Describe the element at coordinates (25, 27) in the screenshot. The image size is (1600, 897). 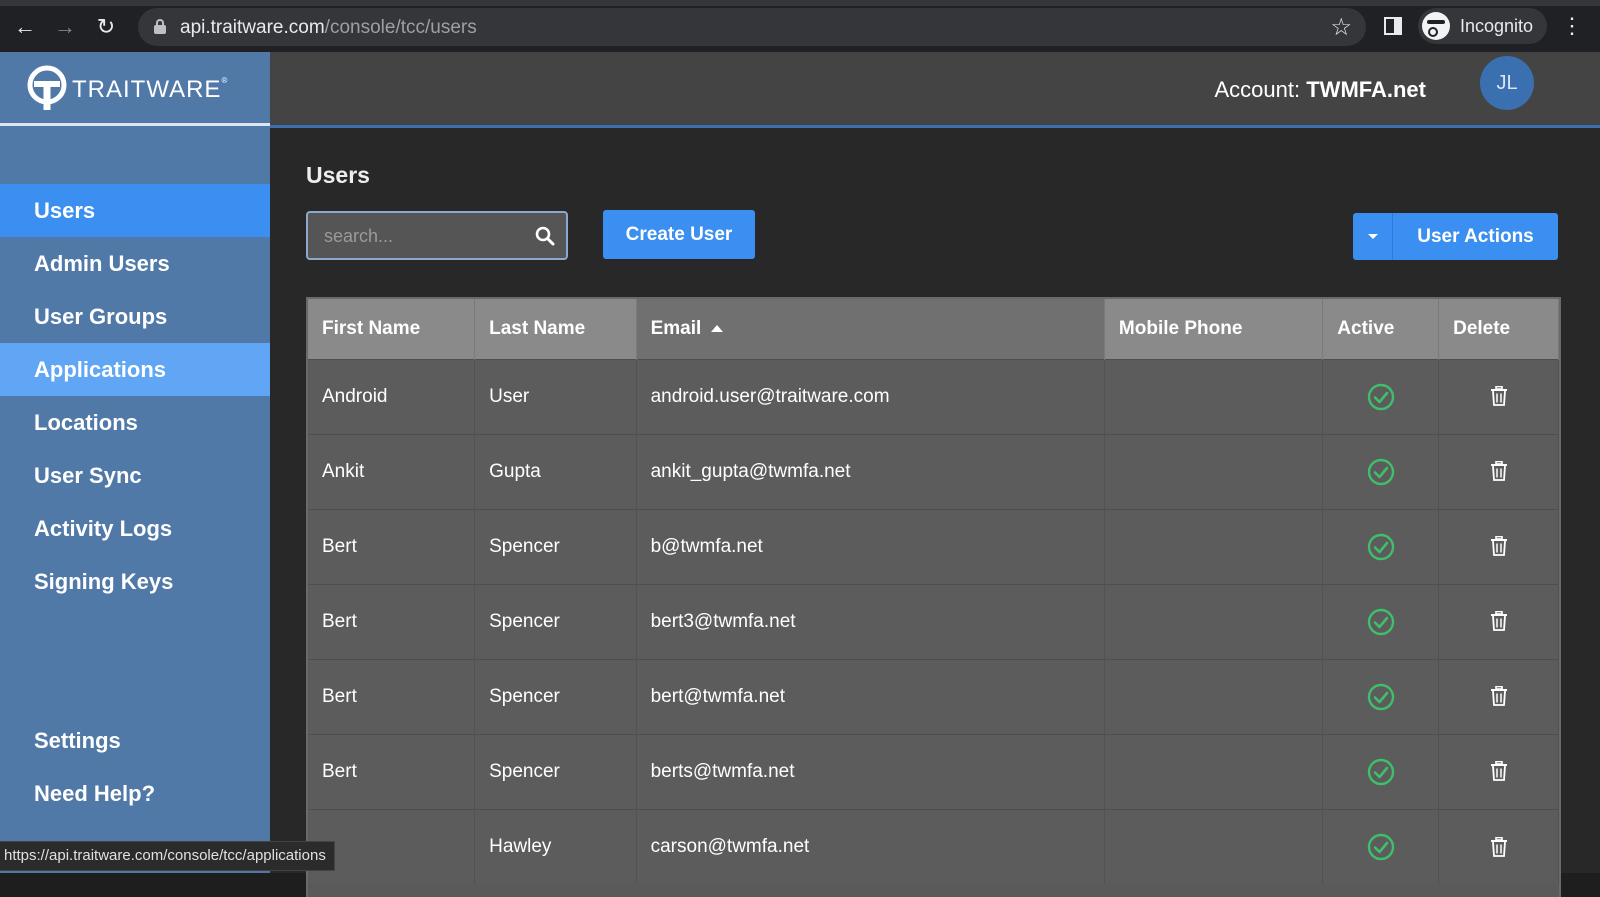
I see `back-icon: ←` at that location.